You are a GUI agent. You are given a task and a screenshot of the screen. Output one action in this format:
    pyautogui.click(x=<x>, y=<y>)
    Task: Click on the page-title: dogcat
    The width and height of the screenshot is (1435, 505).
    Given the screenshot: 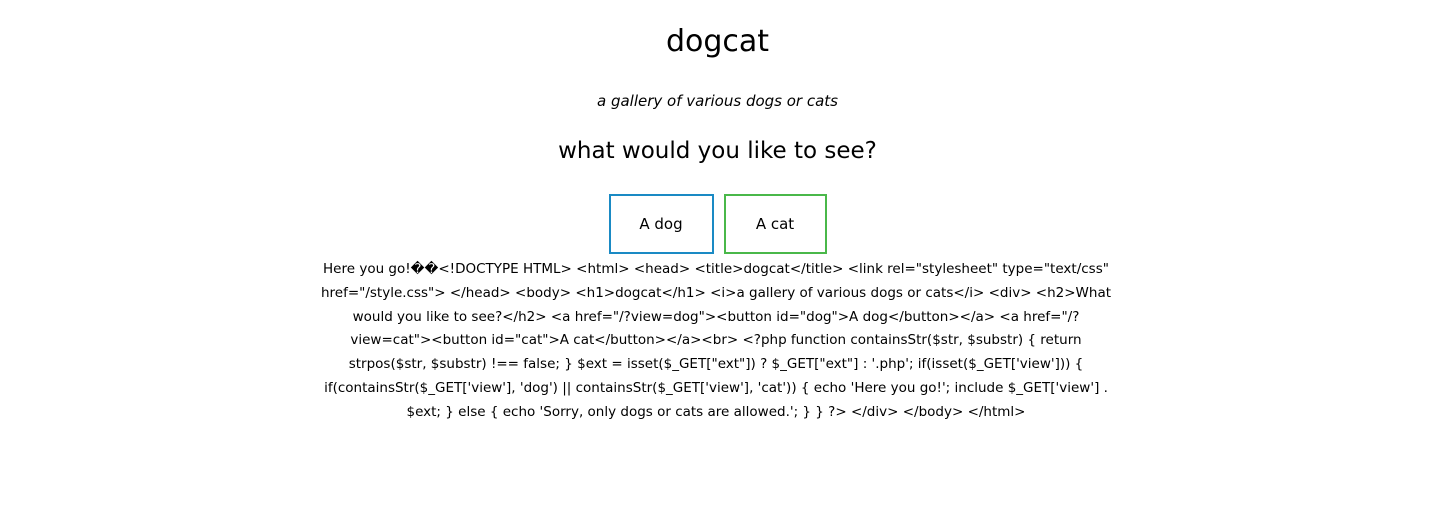 What is the action you would take?
    pyautogui.click(x=717, y=41)
    